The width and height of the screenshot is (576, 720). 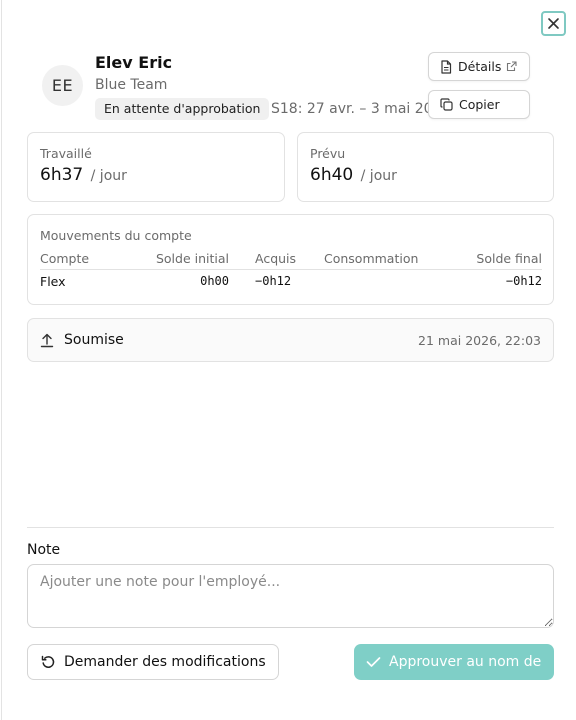 I want to click on request-changes-button: Demander des modifications, so click(x=153, y=662).